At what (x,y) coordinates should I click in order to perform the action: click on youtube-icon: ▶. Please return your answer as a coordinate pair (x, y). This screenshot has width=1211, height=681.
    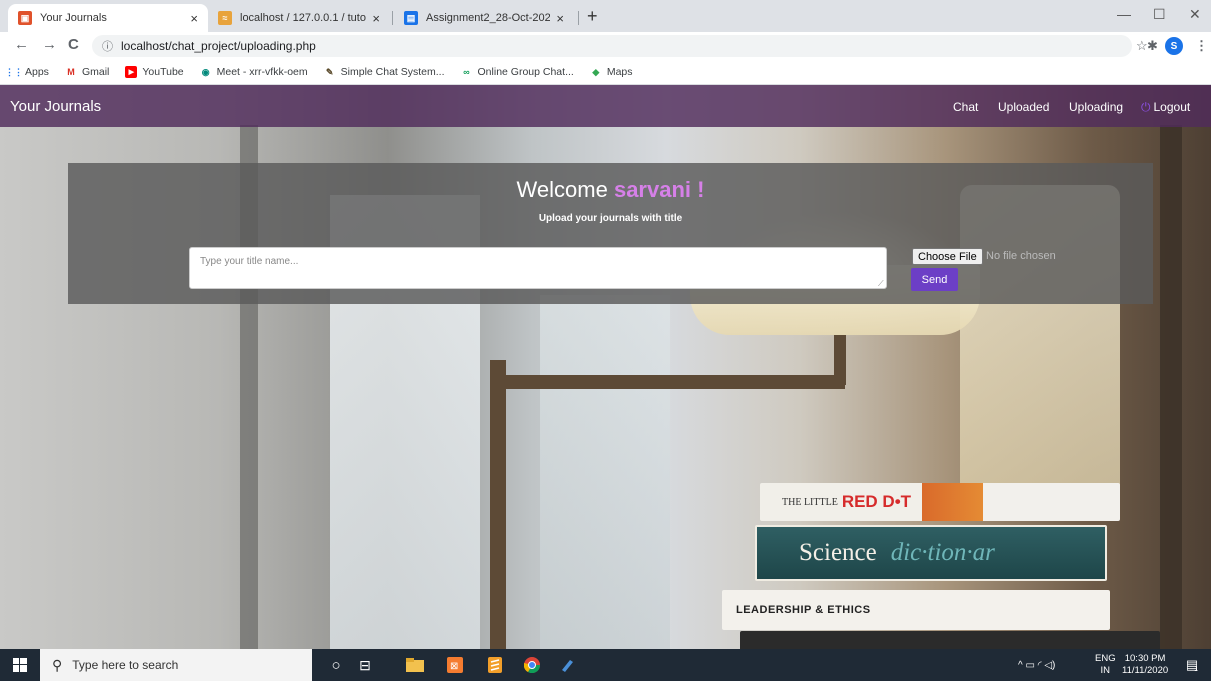
    Looking at the image, I should click on (131, 72).